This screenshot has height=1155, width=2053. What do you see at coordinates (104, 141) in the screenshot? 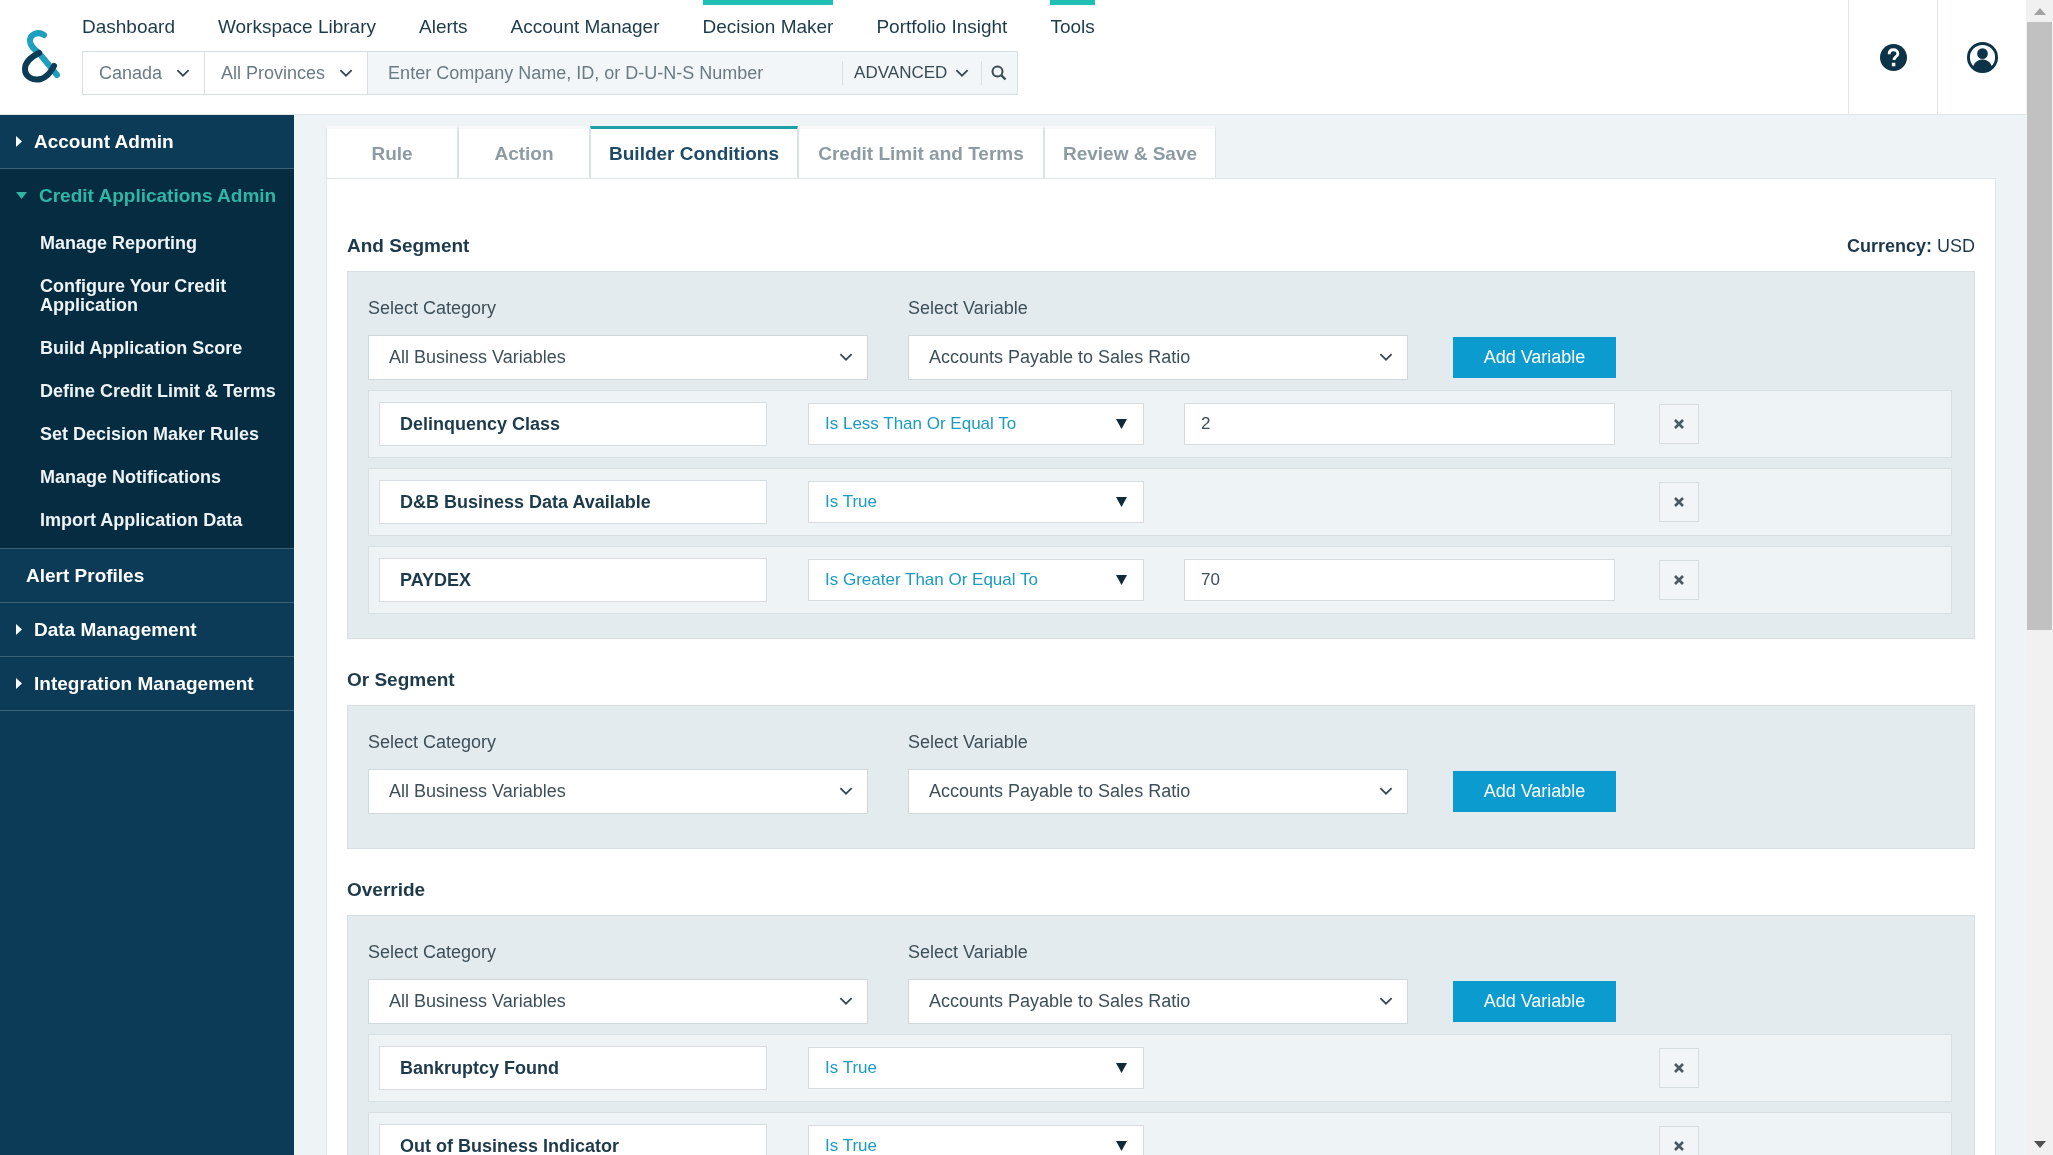
I see `sidebar-group-label: Account Admin` at bounding box center [104, 141].